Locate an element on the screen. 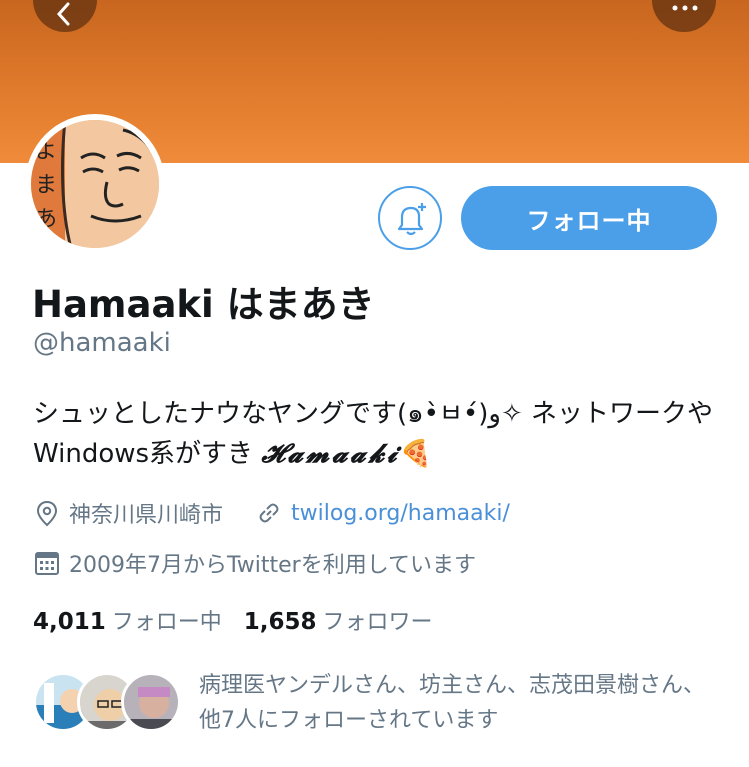  follow-counts: 4,011 フォロー中 1,658 フォロワー is located at coordinates (233, 620).